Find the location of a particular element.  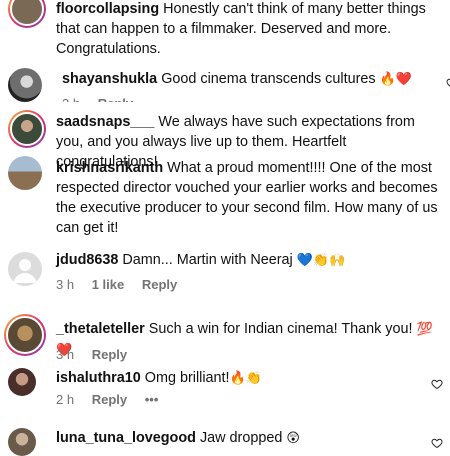

comment-body: Damn... Martin with Neeraj is located at coordinates (207, 260).